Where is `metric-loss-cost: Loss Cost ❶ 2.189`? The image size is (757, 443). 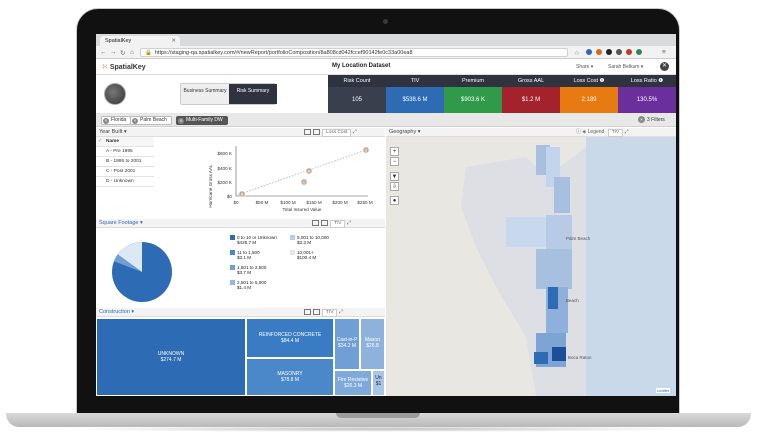
metric-loss-cost: Loss Cost ❶ 2.189 is located at coordinates (589, 94).